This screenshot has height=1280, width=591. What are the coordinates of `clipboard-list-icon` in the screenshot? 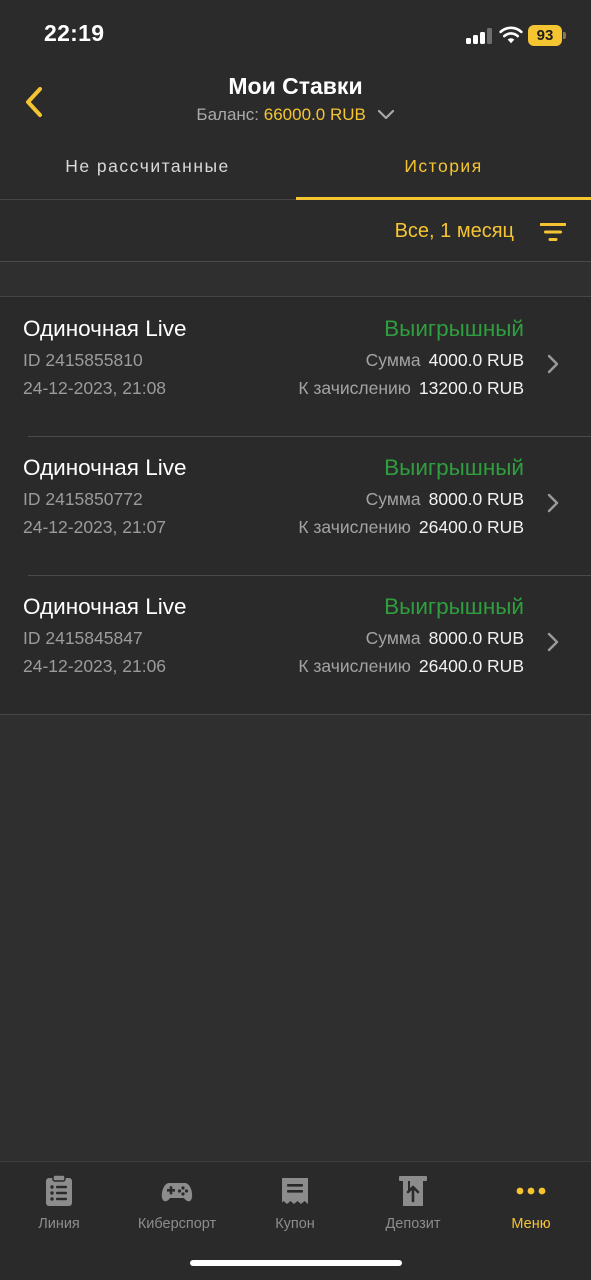 It's located at (59, 1190).